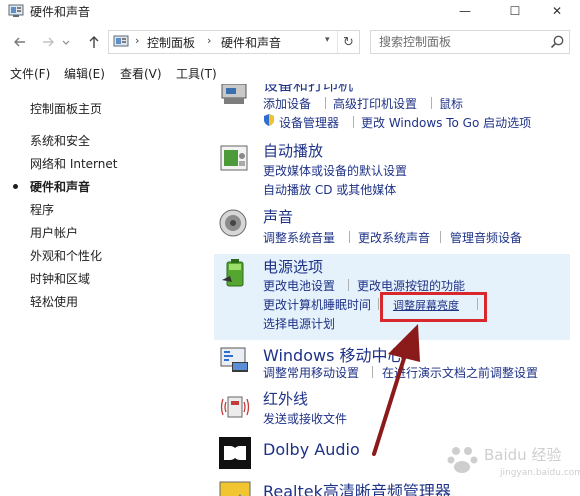  I want to click on watermark-url: jingyan.baidu.com, so click(540, 473).